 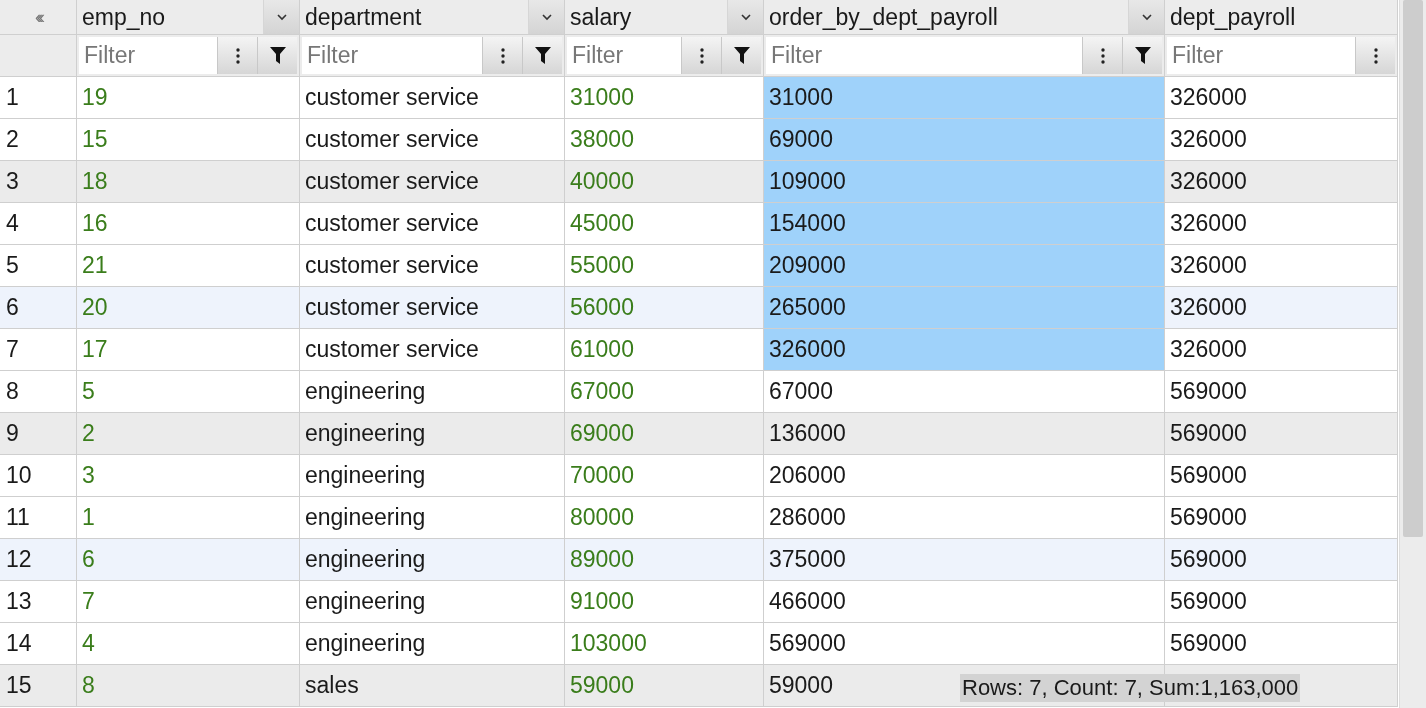 I want to click on table-cell: 209000, so click(x=964, y=266).